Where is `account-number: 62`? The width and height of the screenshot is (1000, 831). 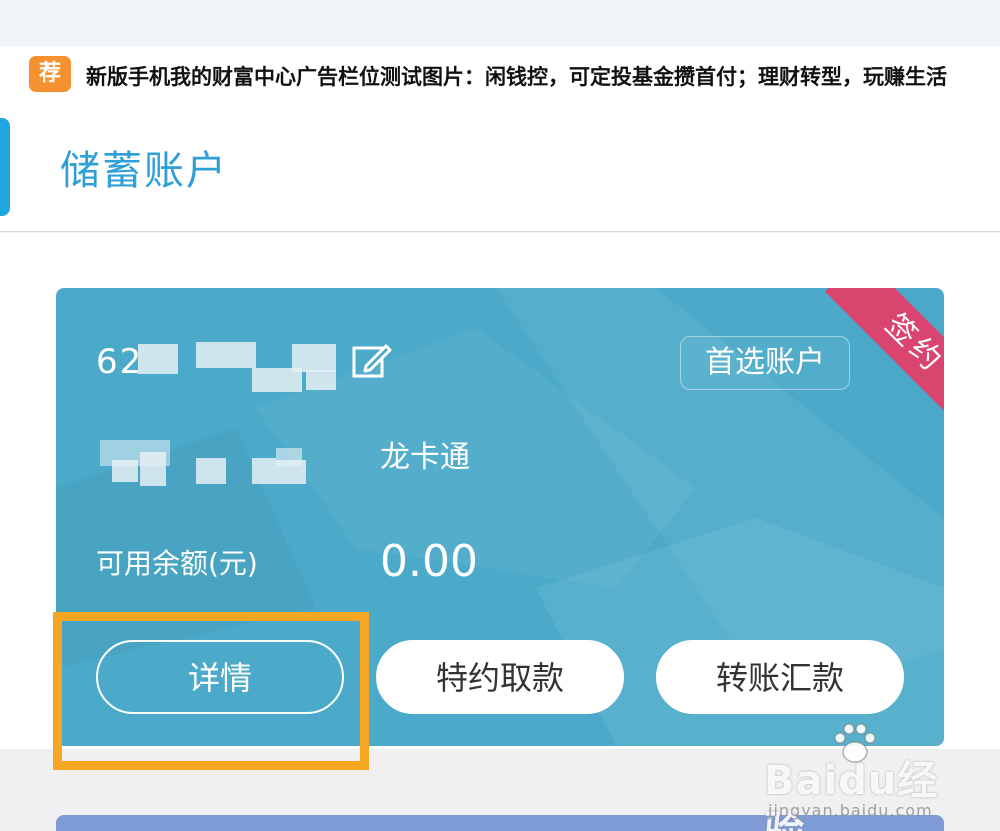
account-number: 62 is located at coordinates (120, 362).